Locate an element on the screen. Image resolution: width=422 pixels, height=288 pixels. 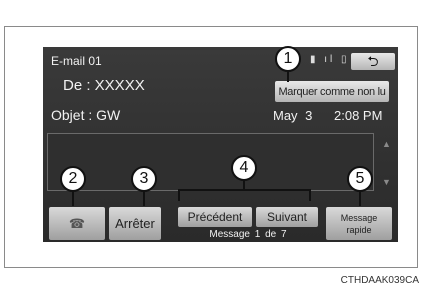
previous-label: Précédent is located at coordinates (215, 217).